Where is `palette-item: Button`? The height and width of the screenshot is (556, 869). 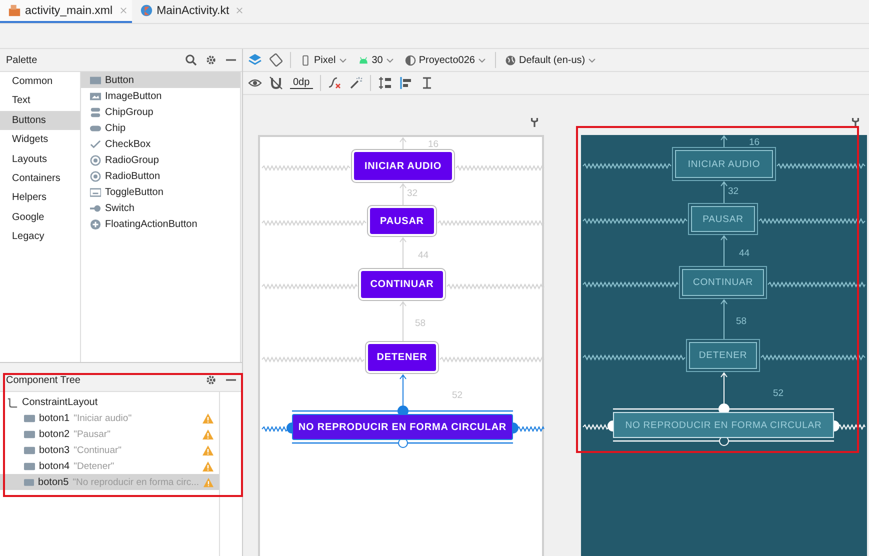 palette-item: Button is located at coordinates (160, 80).